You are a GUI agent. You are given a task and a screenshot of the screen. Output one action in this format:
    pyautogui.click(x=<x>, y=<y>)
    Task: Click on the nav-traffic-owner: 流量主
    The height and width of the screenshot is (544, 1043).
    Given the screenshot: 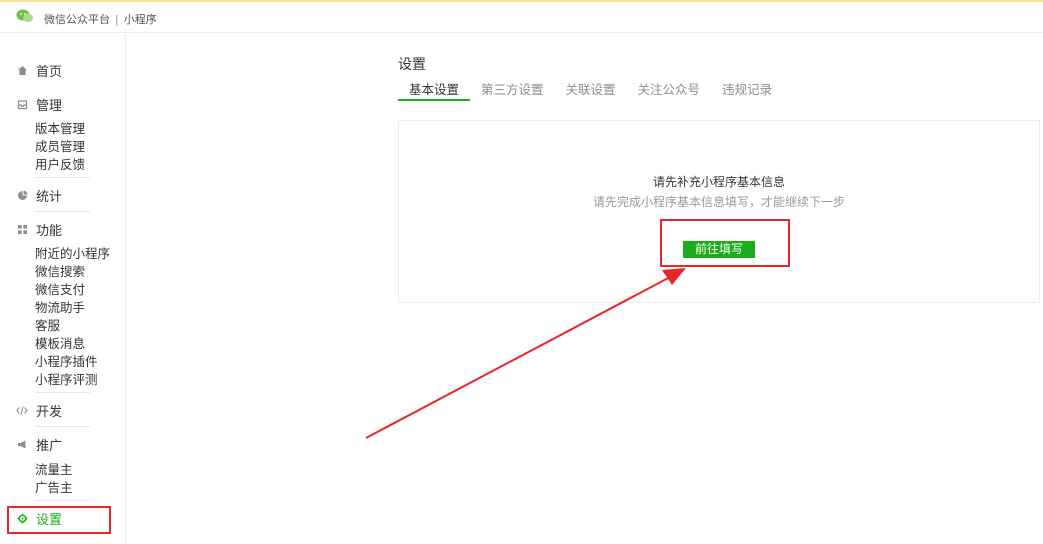 What is the action you would take?
    pyautogui.click(x=54, y=470)
    